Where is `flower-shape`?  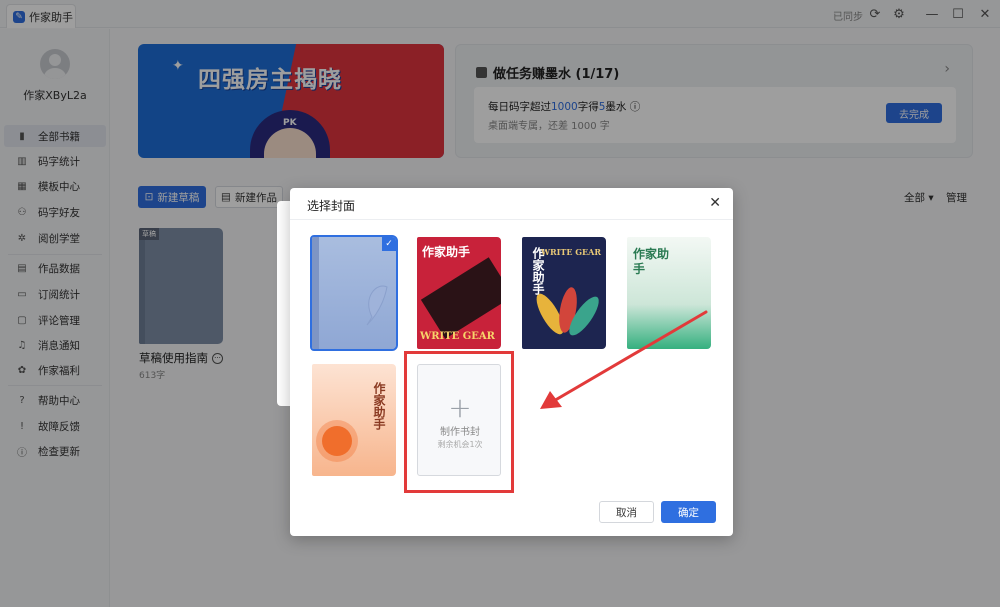 flower-shape is located at coordinates (337, 441).